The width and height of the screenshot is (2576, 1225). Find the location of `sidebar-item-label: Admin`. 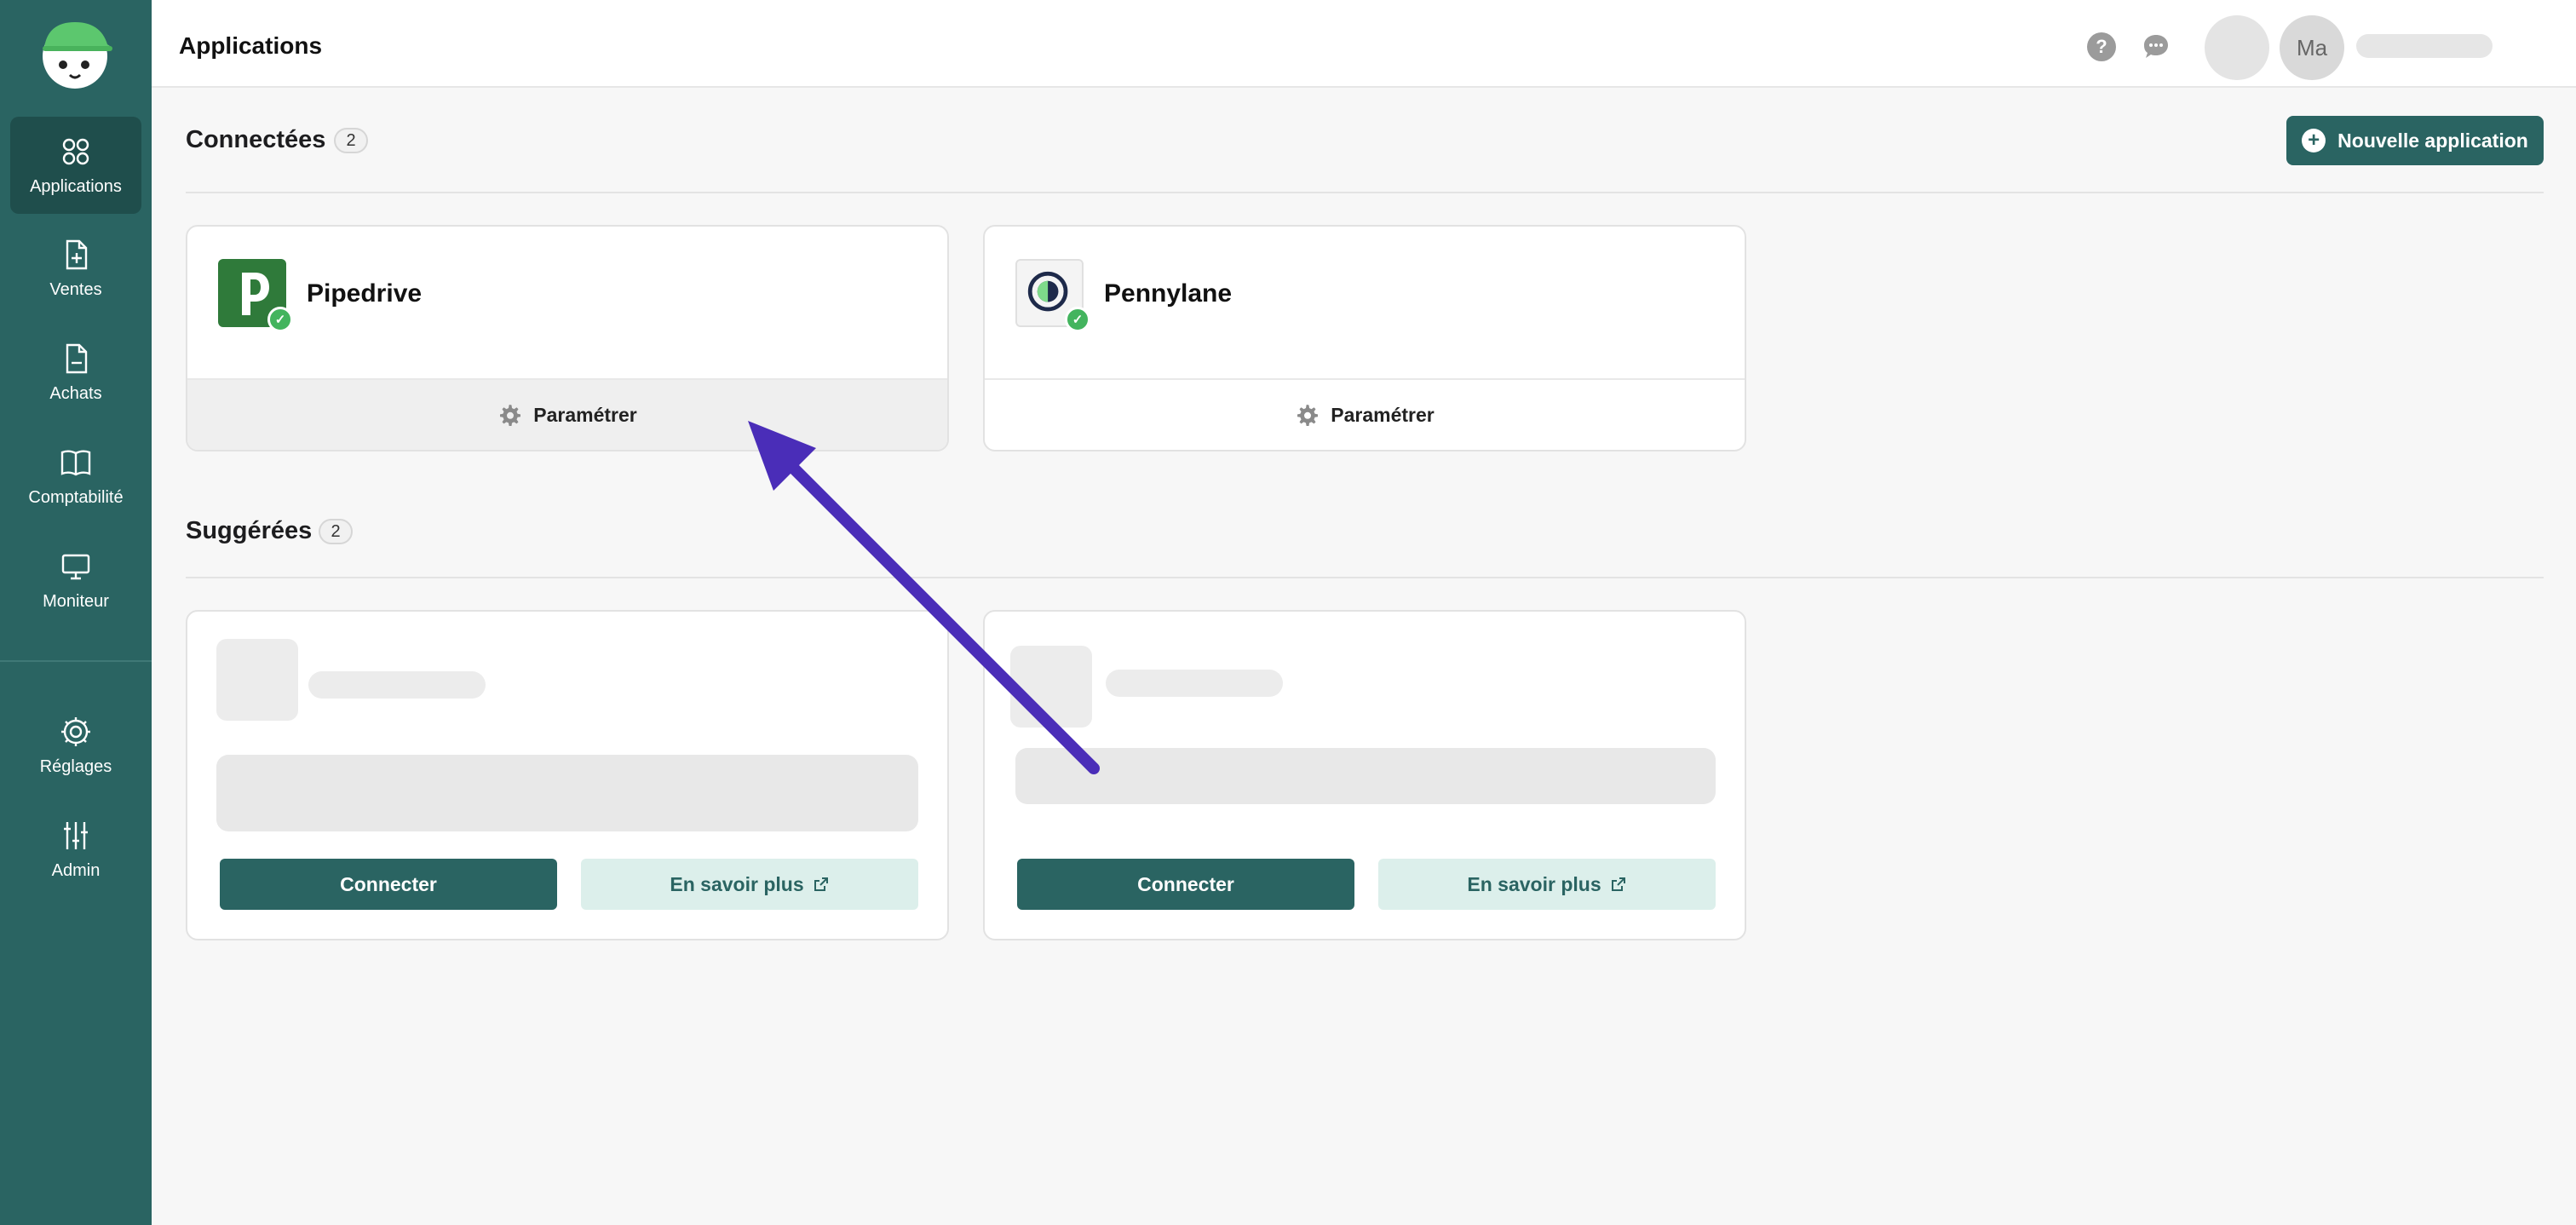

sidebar-item-label: Admin is located at coordinates (76, 870).